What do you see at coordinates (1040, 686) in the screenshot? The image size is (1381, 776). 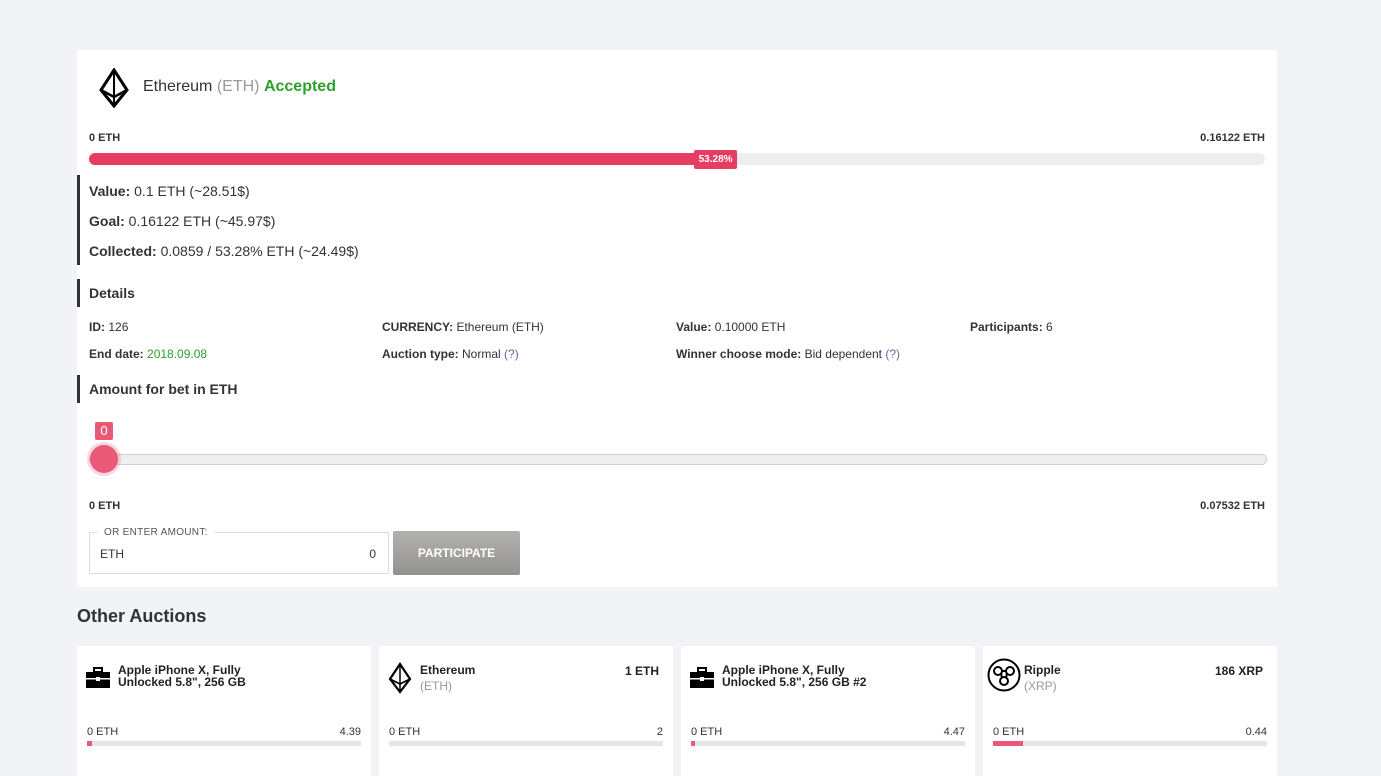 I see `tile-symbol: (XRP)` at bounding box center [1040, 686].